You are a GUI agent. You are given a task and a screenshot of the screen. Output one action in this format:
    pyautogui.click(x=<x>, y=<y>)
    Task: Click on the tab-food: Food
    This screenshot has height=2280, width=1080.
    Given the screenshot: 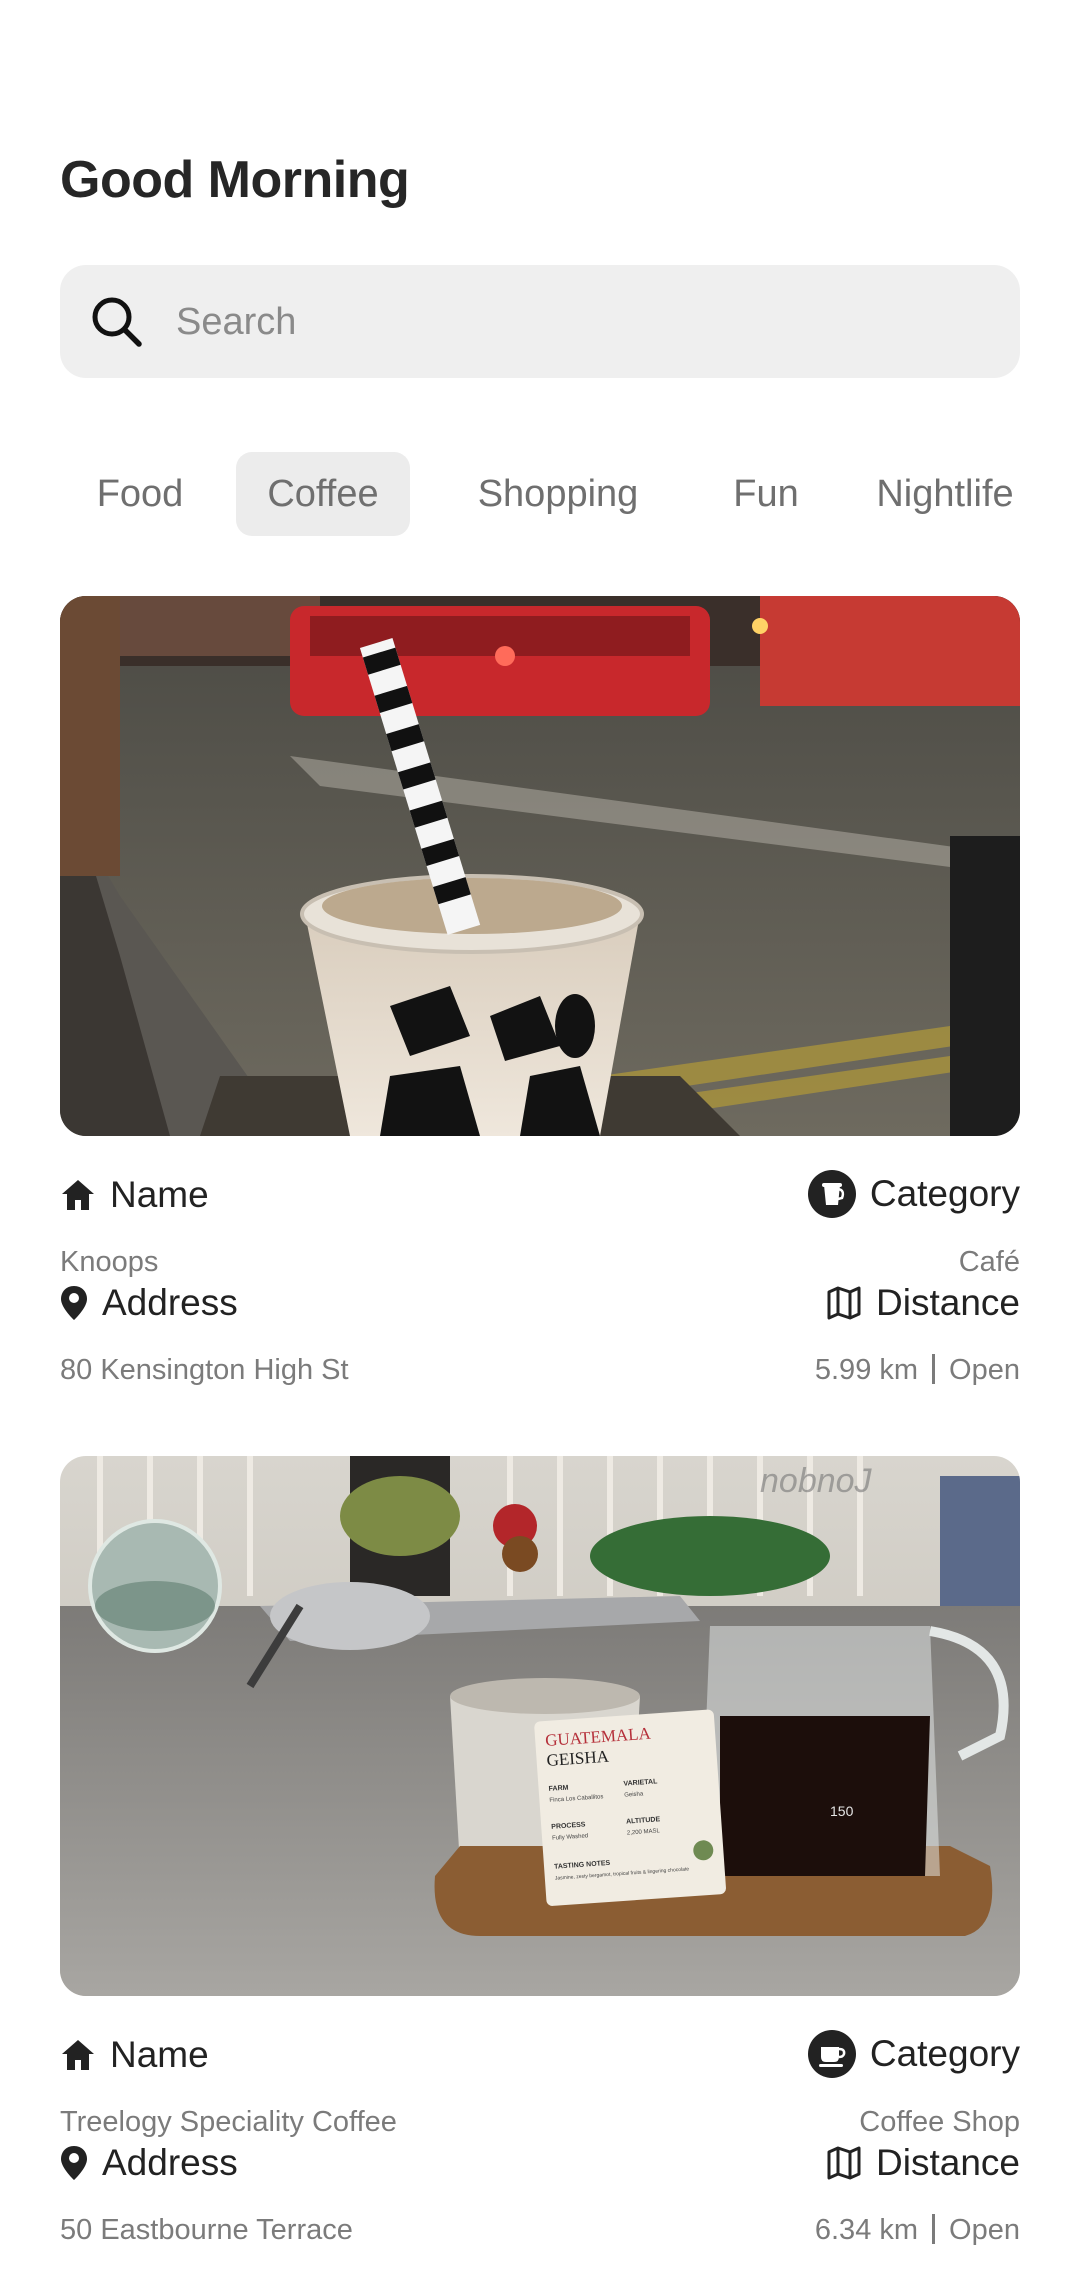 What is the action you would take?
    pyautogui.click(x=140, y=494)
    